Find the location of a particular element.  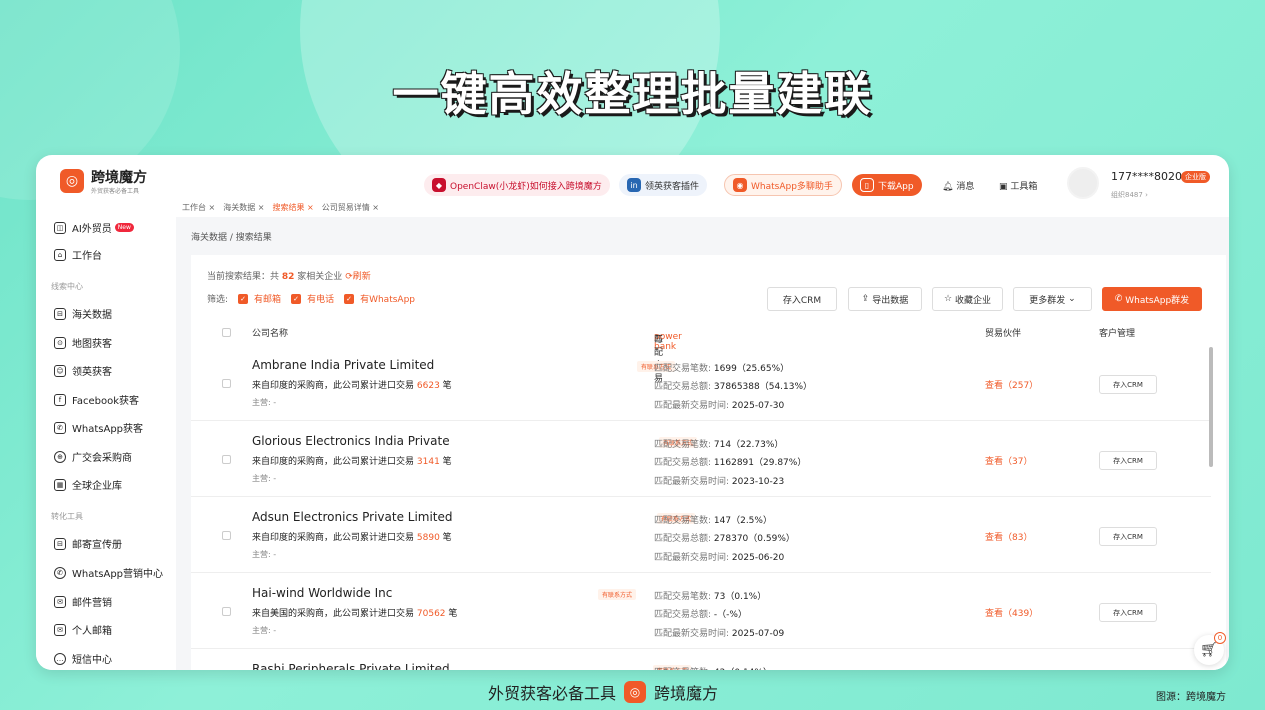

contact-tag: 有联系方式 is located at coordinates (617, 594).